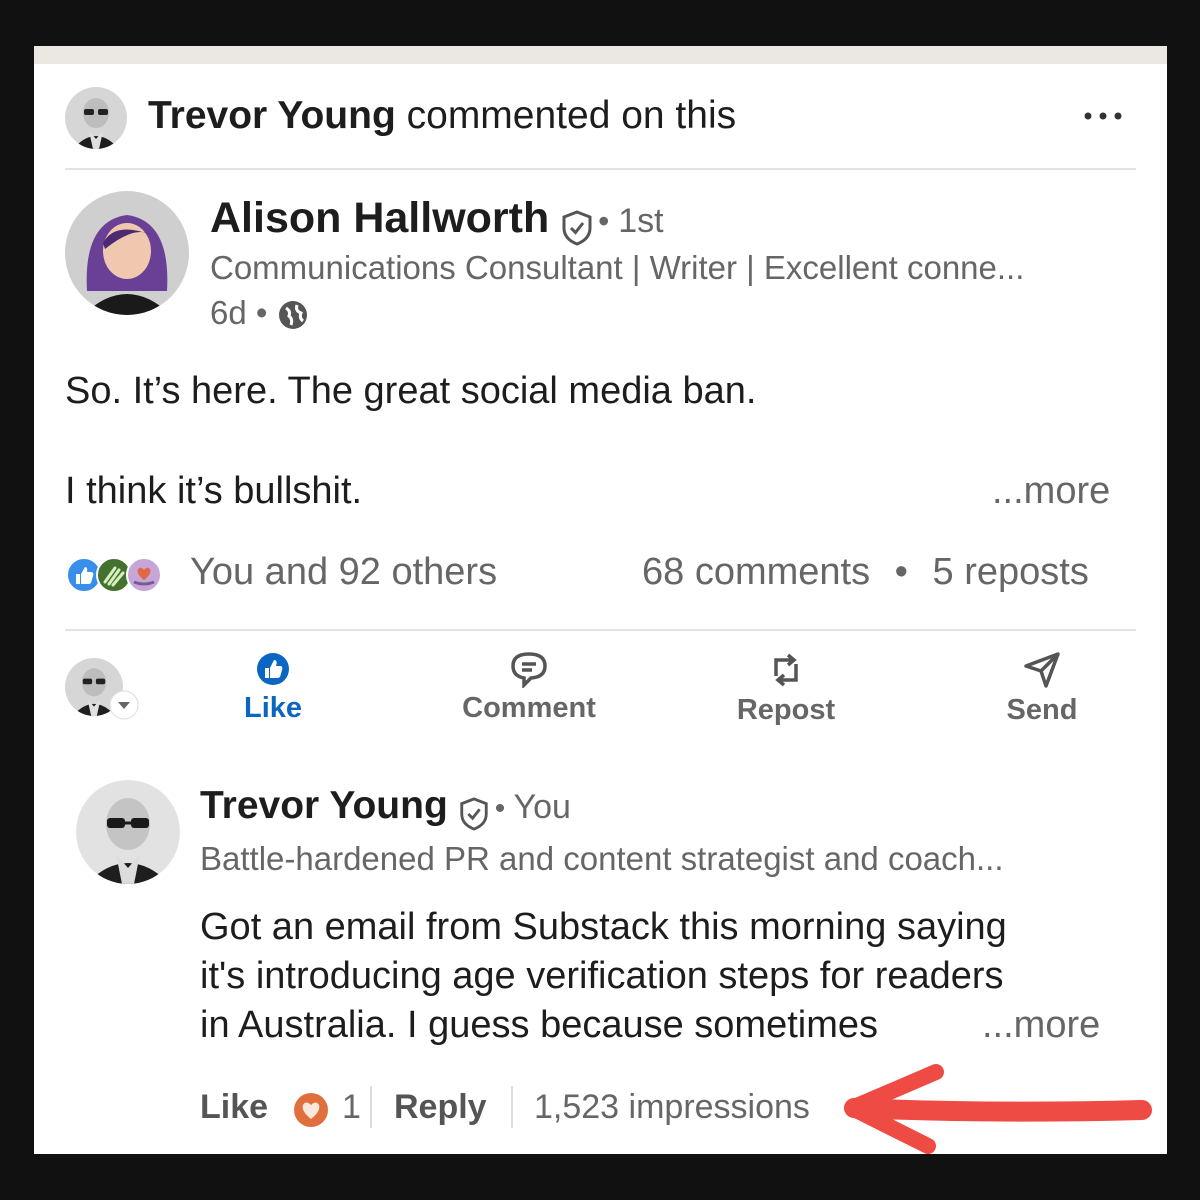 The height and width of the screenshot is (1200, 1200). Describe the element at coordinates (371, 1107) in the screenshot. I see `comment-actions-divider` at that location.